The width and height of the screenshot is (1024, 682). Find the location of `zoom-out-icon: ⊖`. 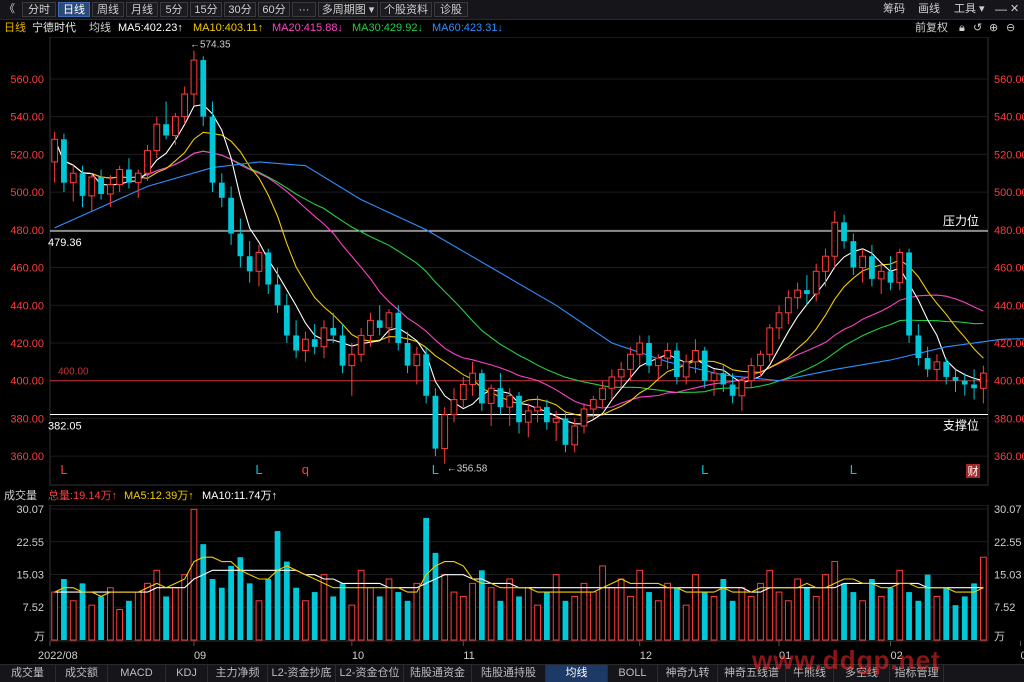

zoom-out-icon: ⊖ is located at coordinates (1010, 28).